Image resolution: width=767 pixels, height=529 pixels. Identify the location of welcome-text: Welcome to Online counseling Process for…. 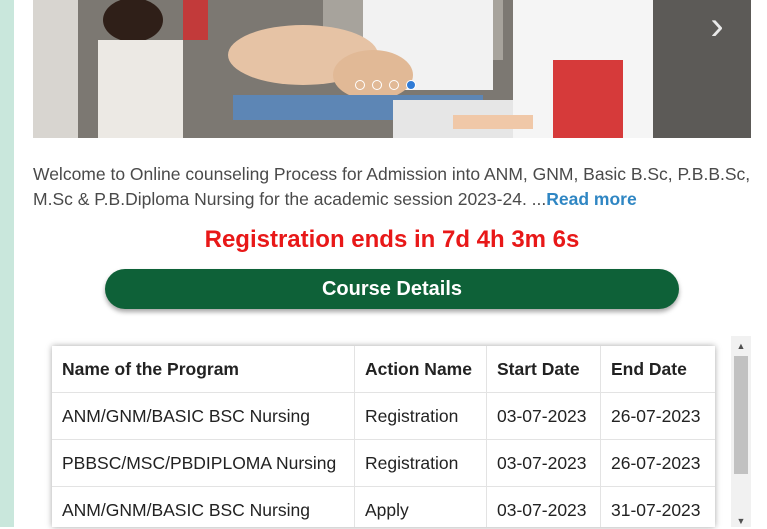
(392, 186).